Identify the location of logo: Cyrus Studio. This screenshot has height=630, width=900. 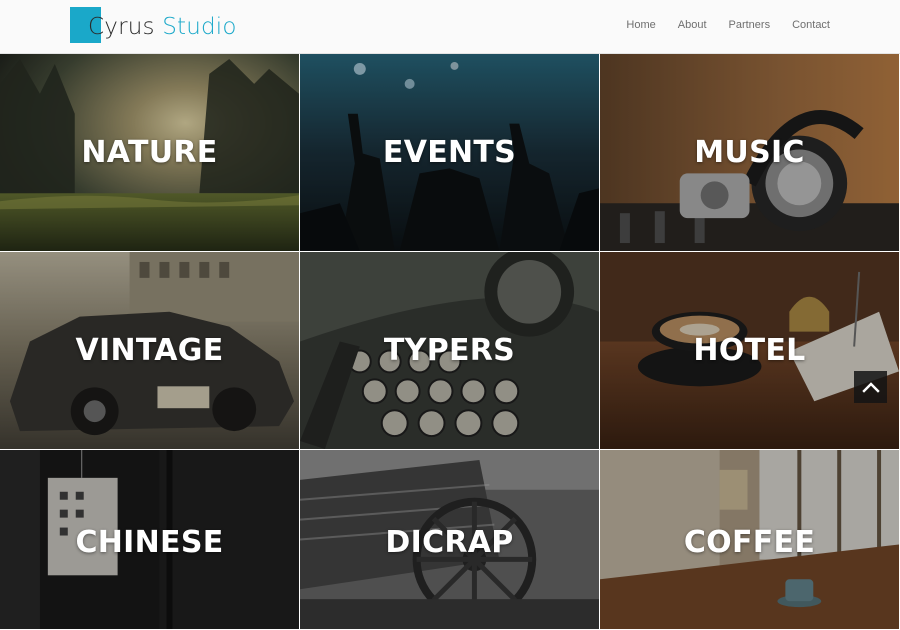
(153, 26).